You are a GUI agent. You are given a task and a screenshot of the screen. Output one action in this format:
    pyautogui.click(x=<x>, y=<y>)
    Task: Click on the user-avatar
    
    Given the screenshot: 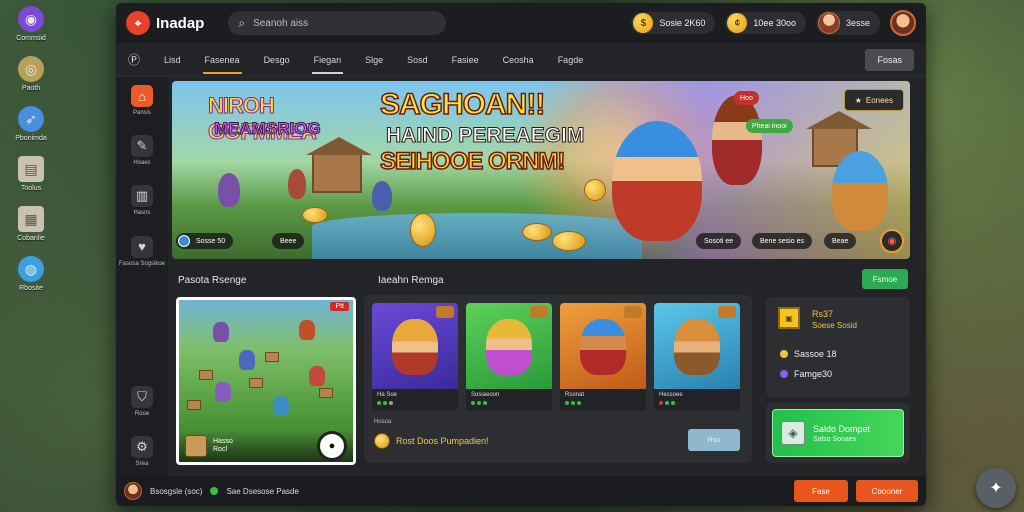 What is the action you would take?
    pyautogui.click(x=903, y=23)
    